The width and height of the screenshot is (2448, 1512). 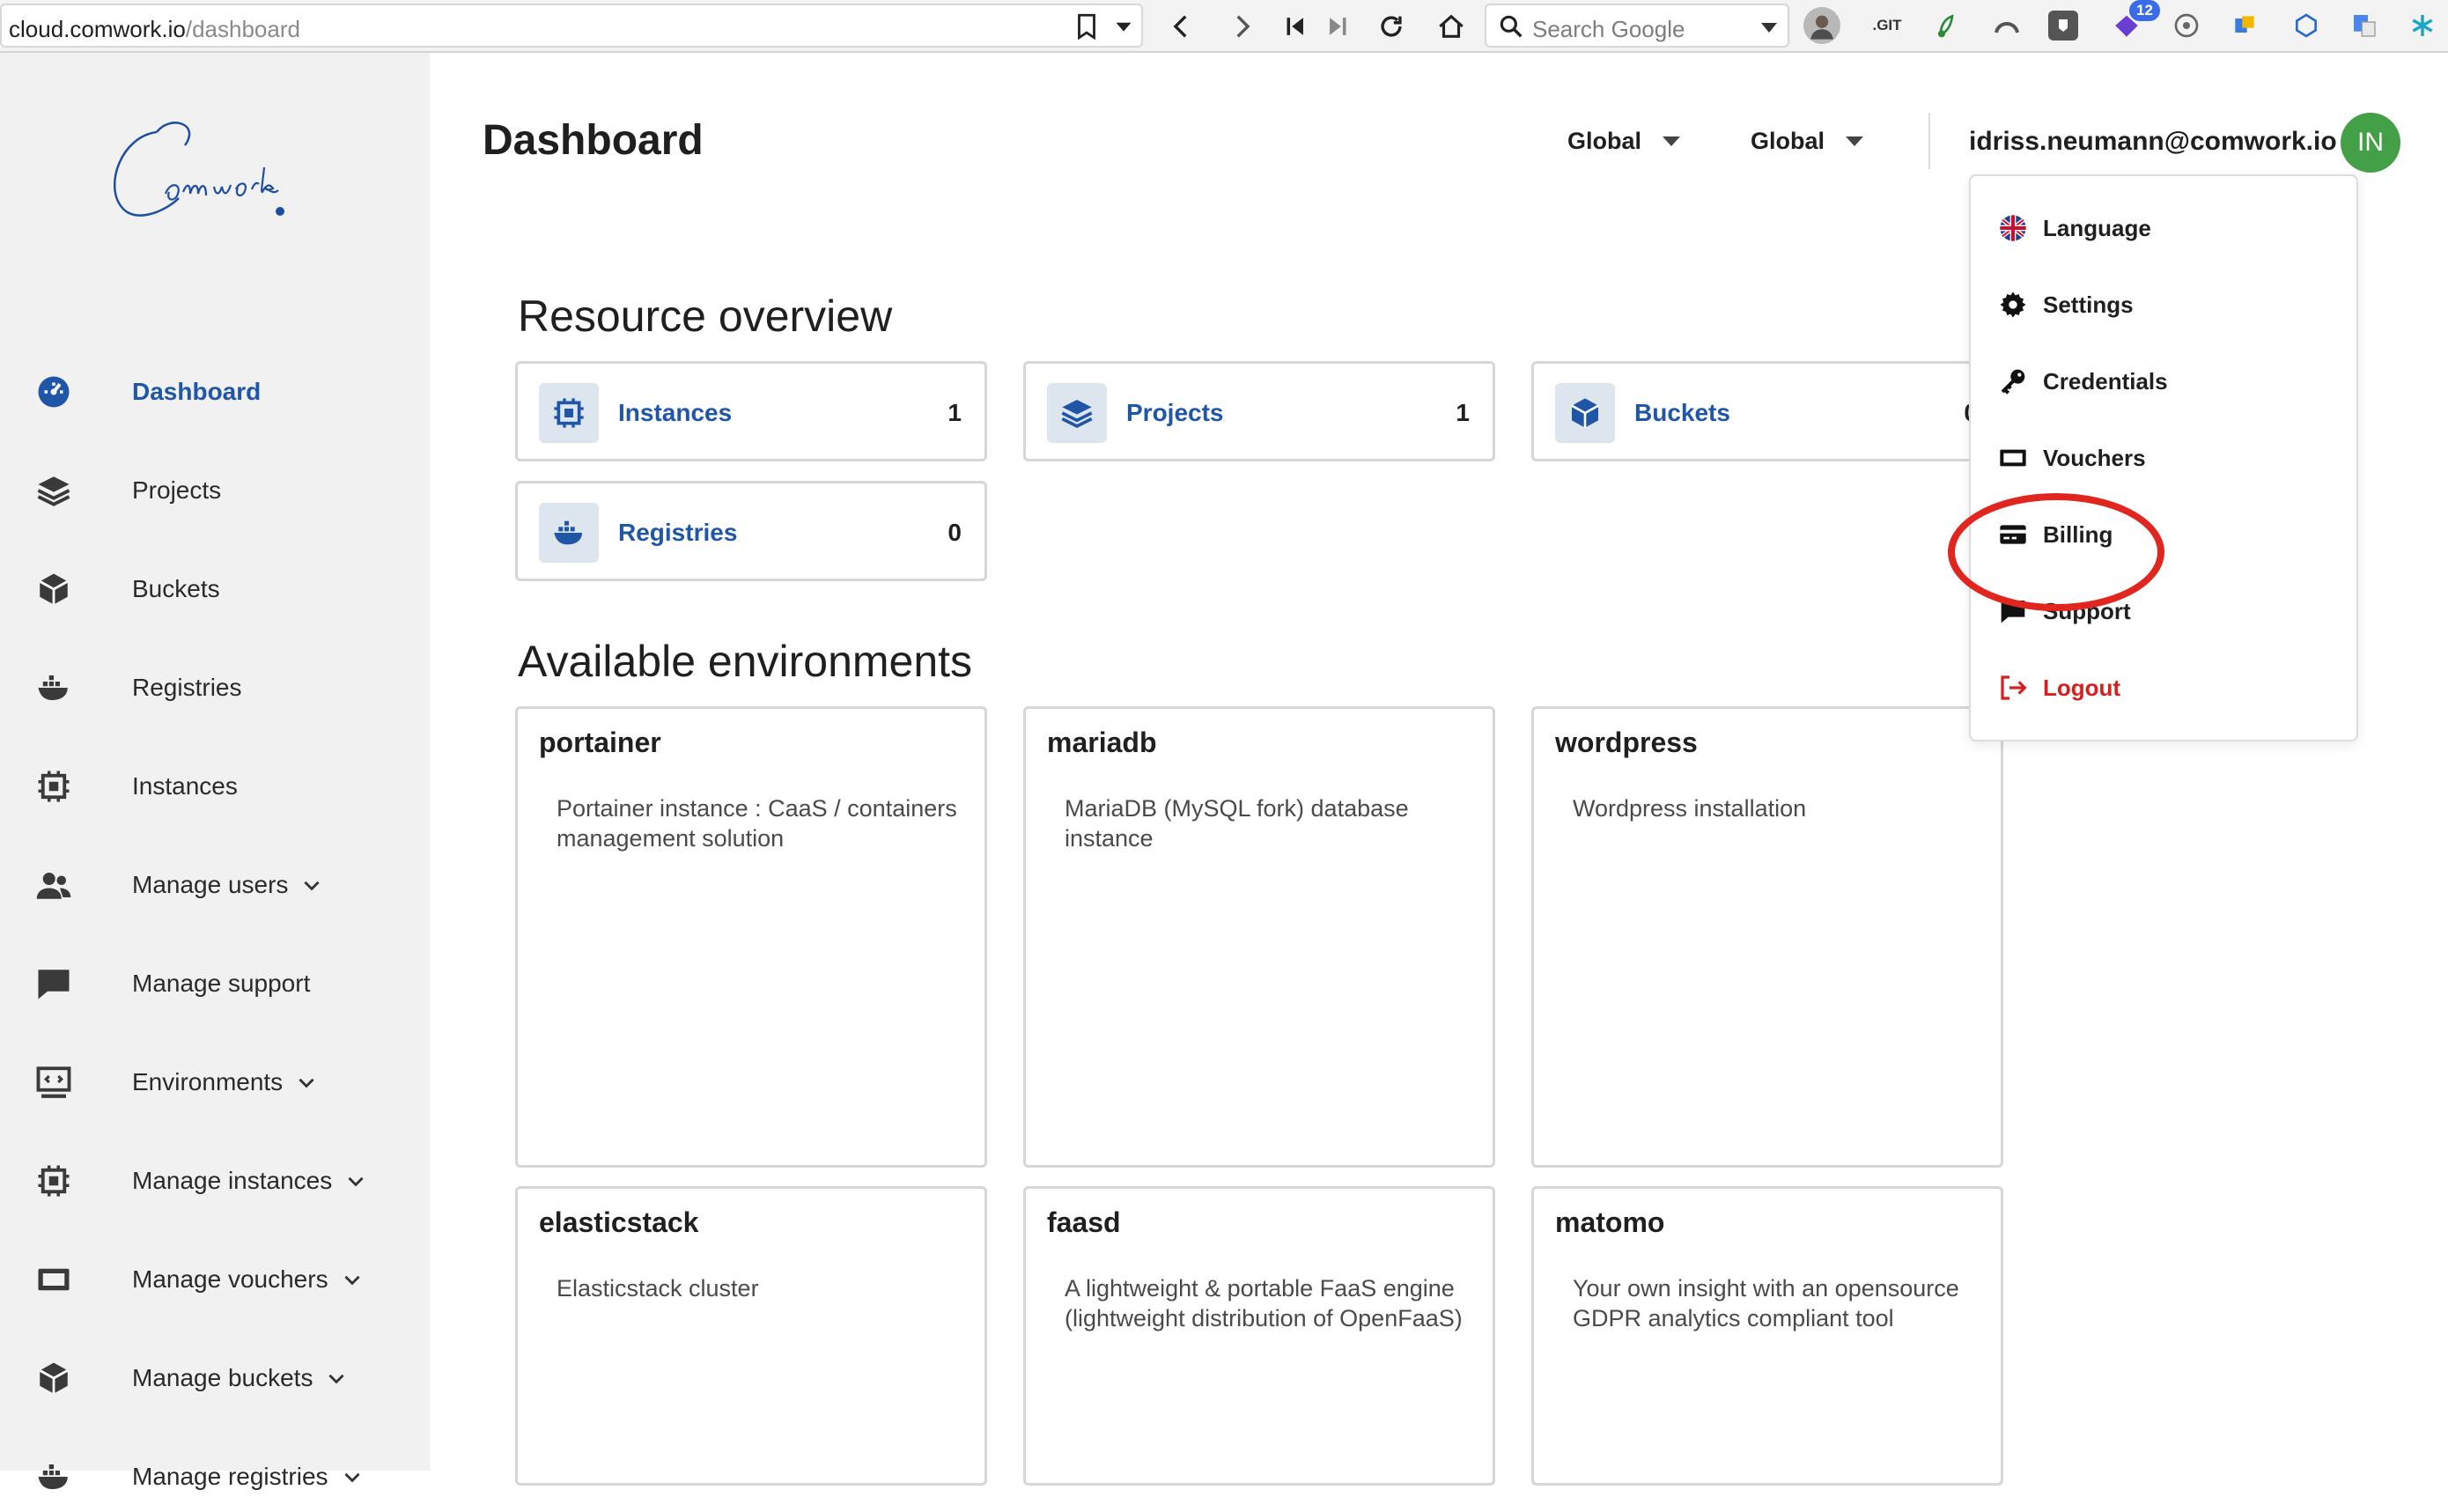 What do you see at coordinates (1767, 937) in the screenshot?
I see `environment-card-wordpress: wordpress Wordpress installation` at bounding box center [1767, 937].